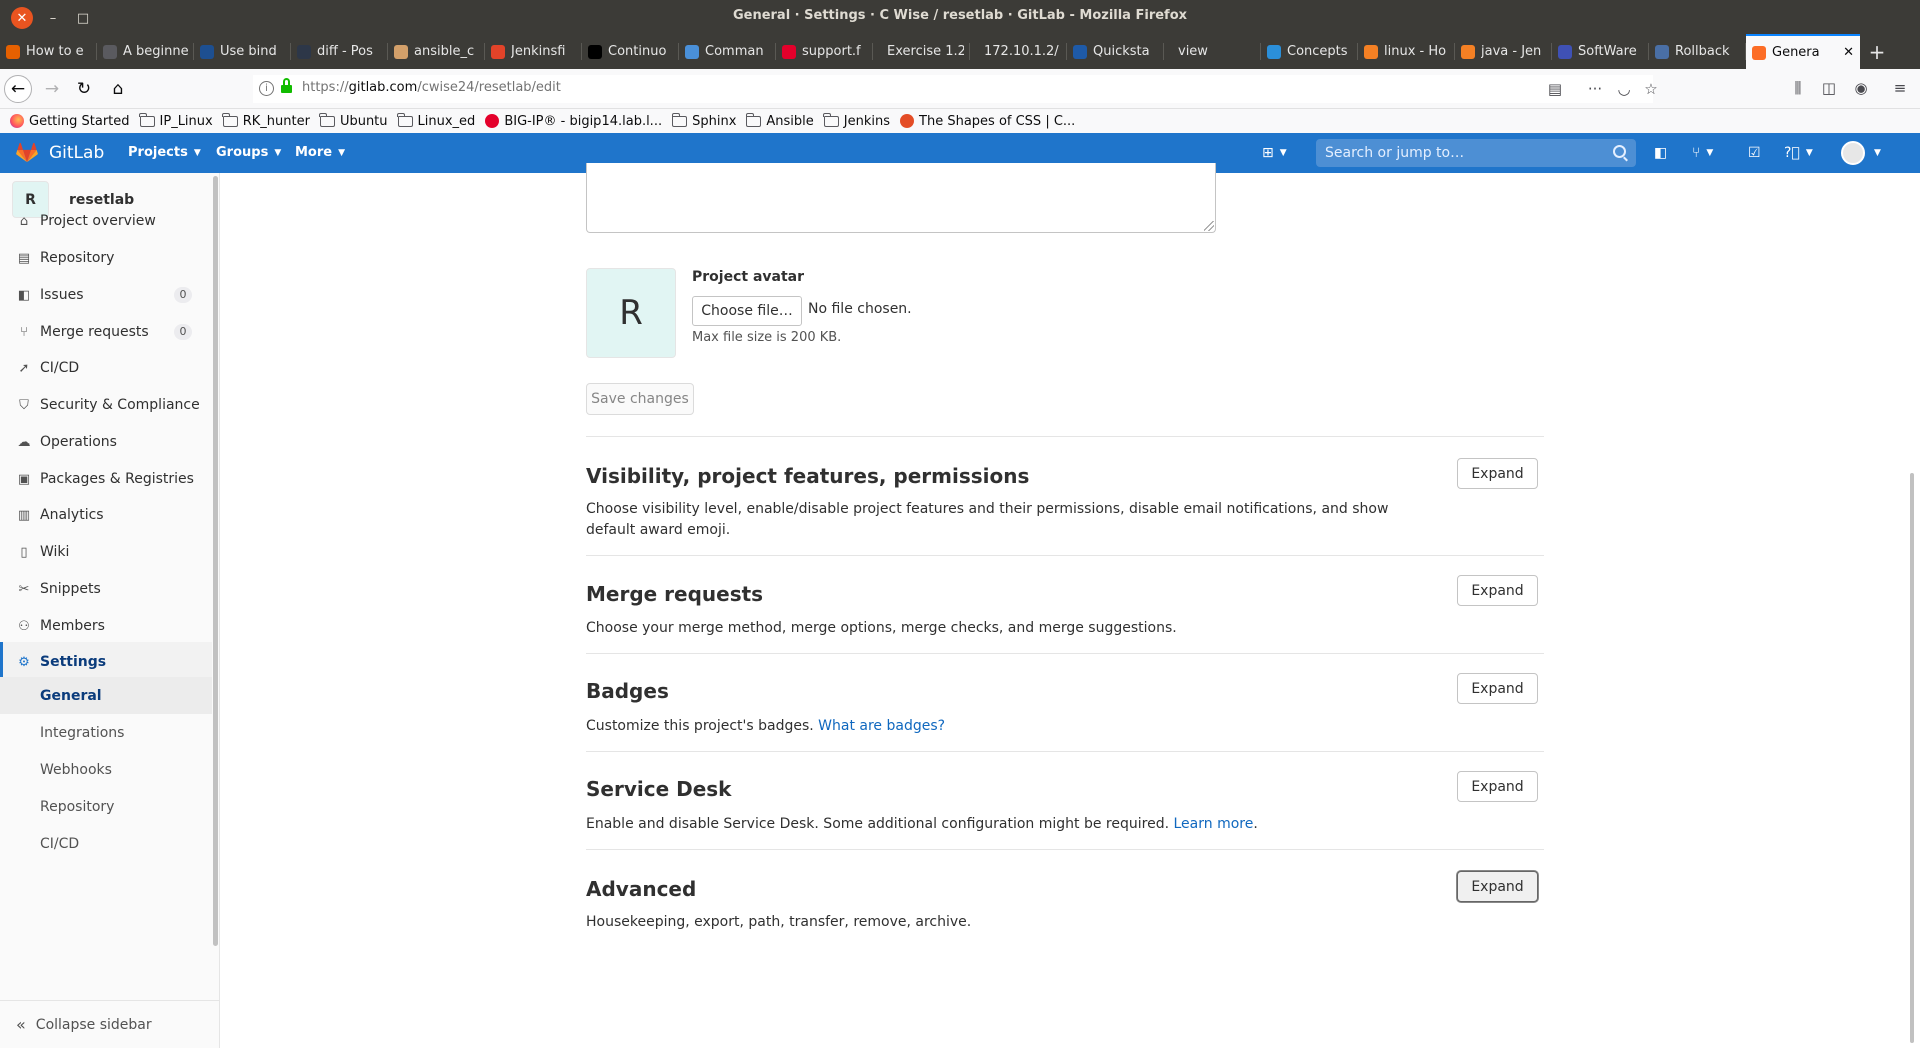  Describe the element at coordinates (339, 51) in the screenshot. I see `browser-tab: diff - Pos` at that location.